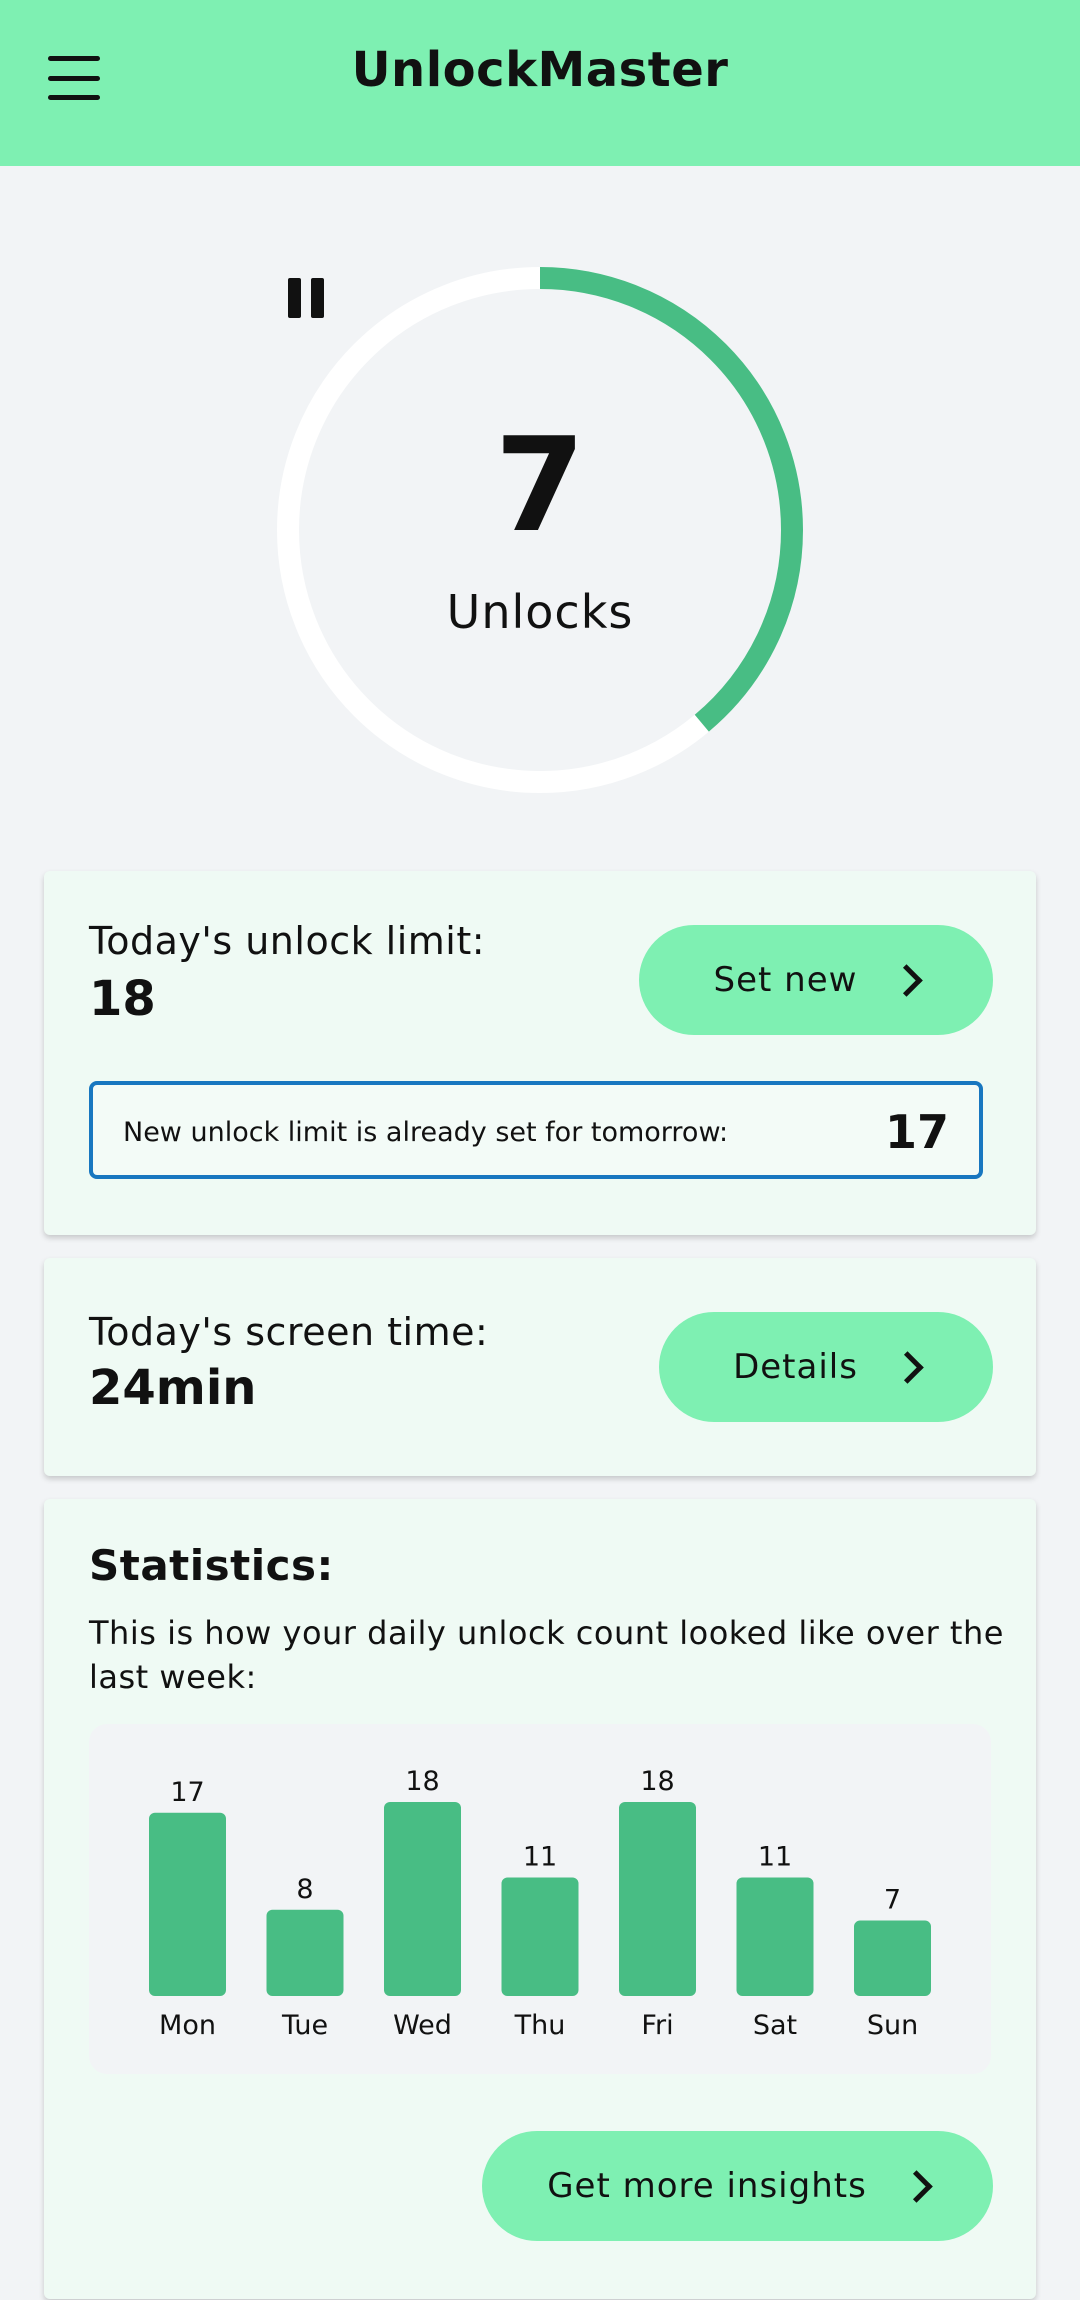 The height and width of the screenshot is (2300, 1080). What do you see at coordinates (892, 2025) in the screenshot?
I see `chart-category-label: Sun` at bounding box center [892, 2025].